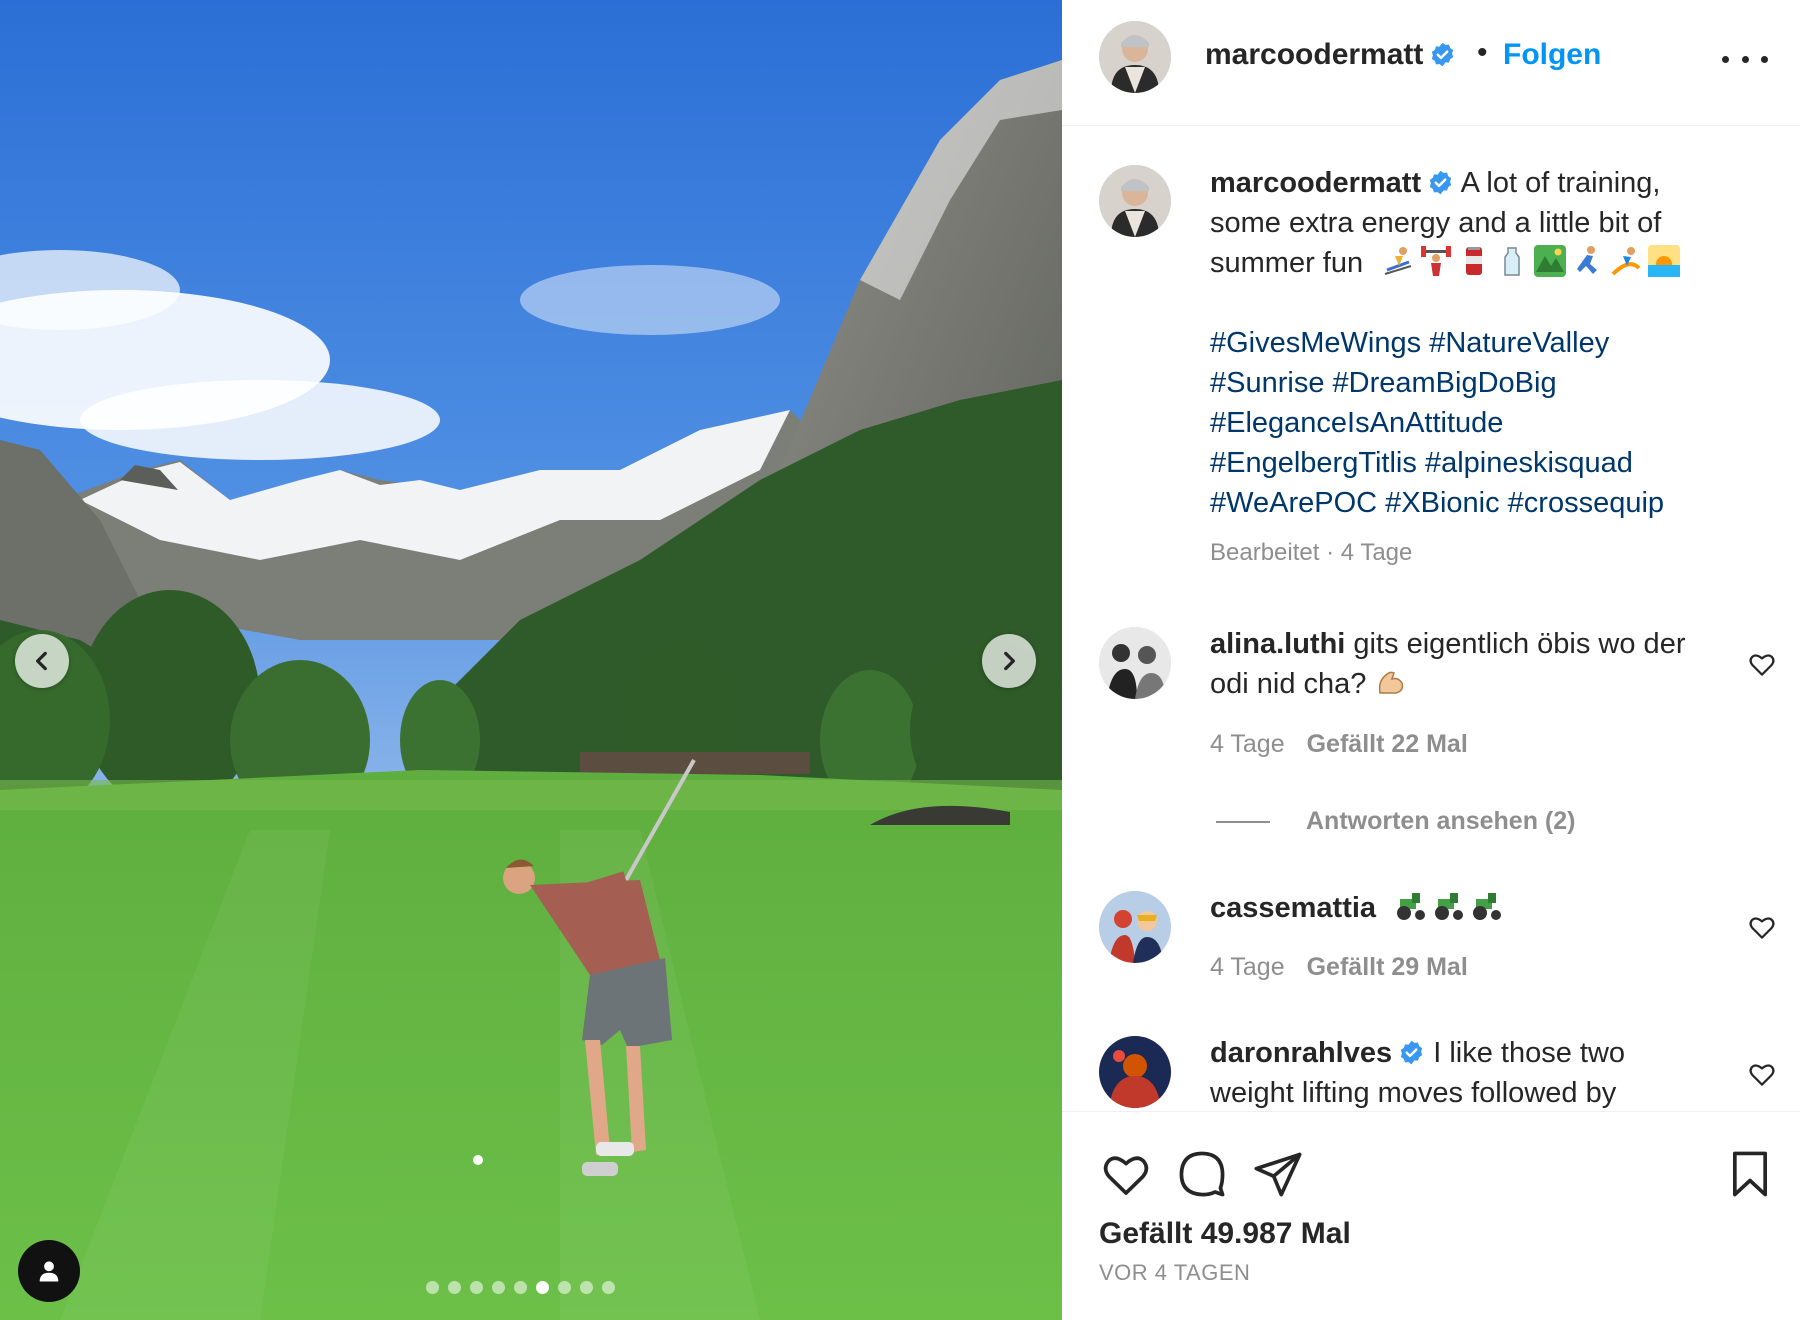  Describe the element at coordinates (1586, 503) in the screenshot. I see `hashtag-link: #crossequip` at that location.